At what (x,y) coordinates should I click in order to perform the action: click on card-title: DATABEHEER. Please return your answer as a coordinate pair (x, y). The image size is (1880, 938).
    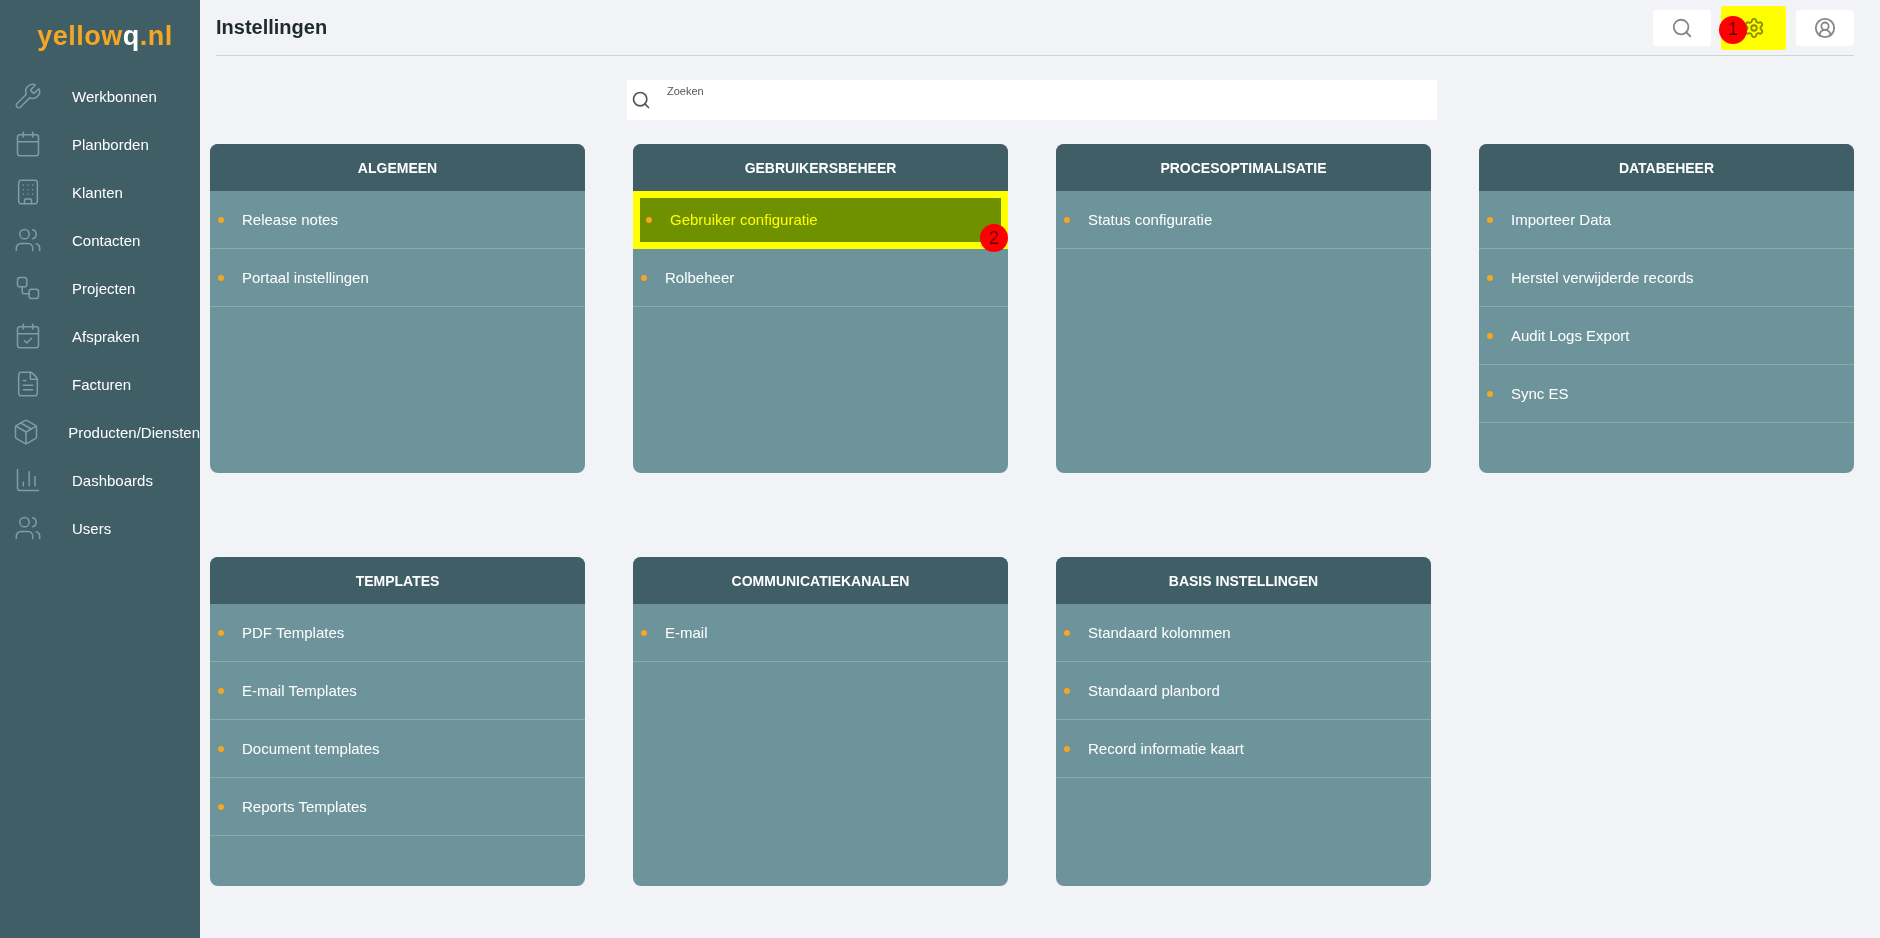
    Looking at the image, I should click on (1666, 167).